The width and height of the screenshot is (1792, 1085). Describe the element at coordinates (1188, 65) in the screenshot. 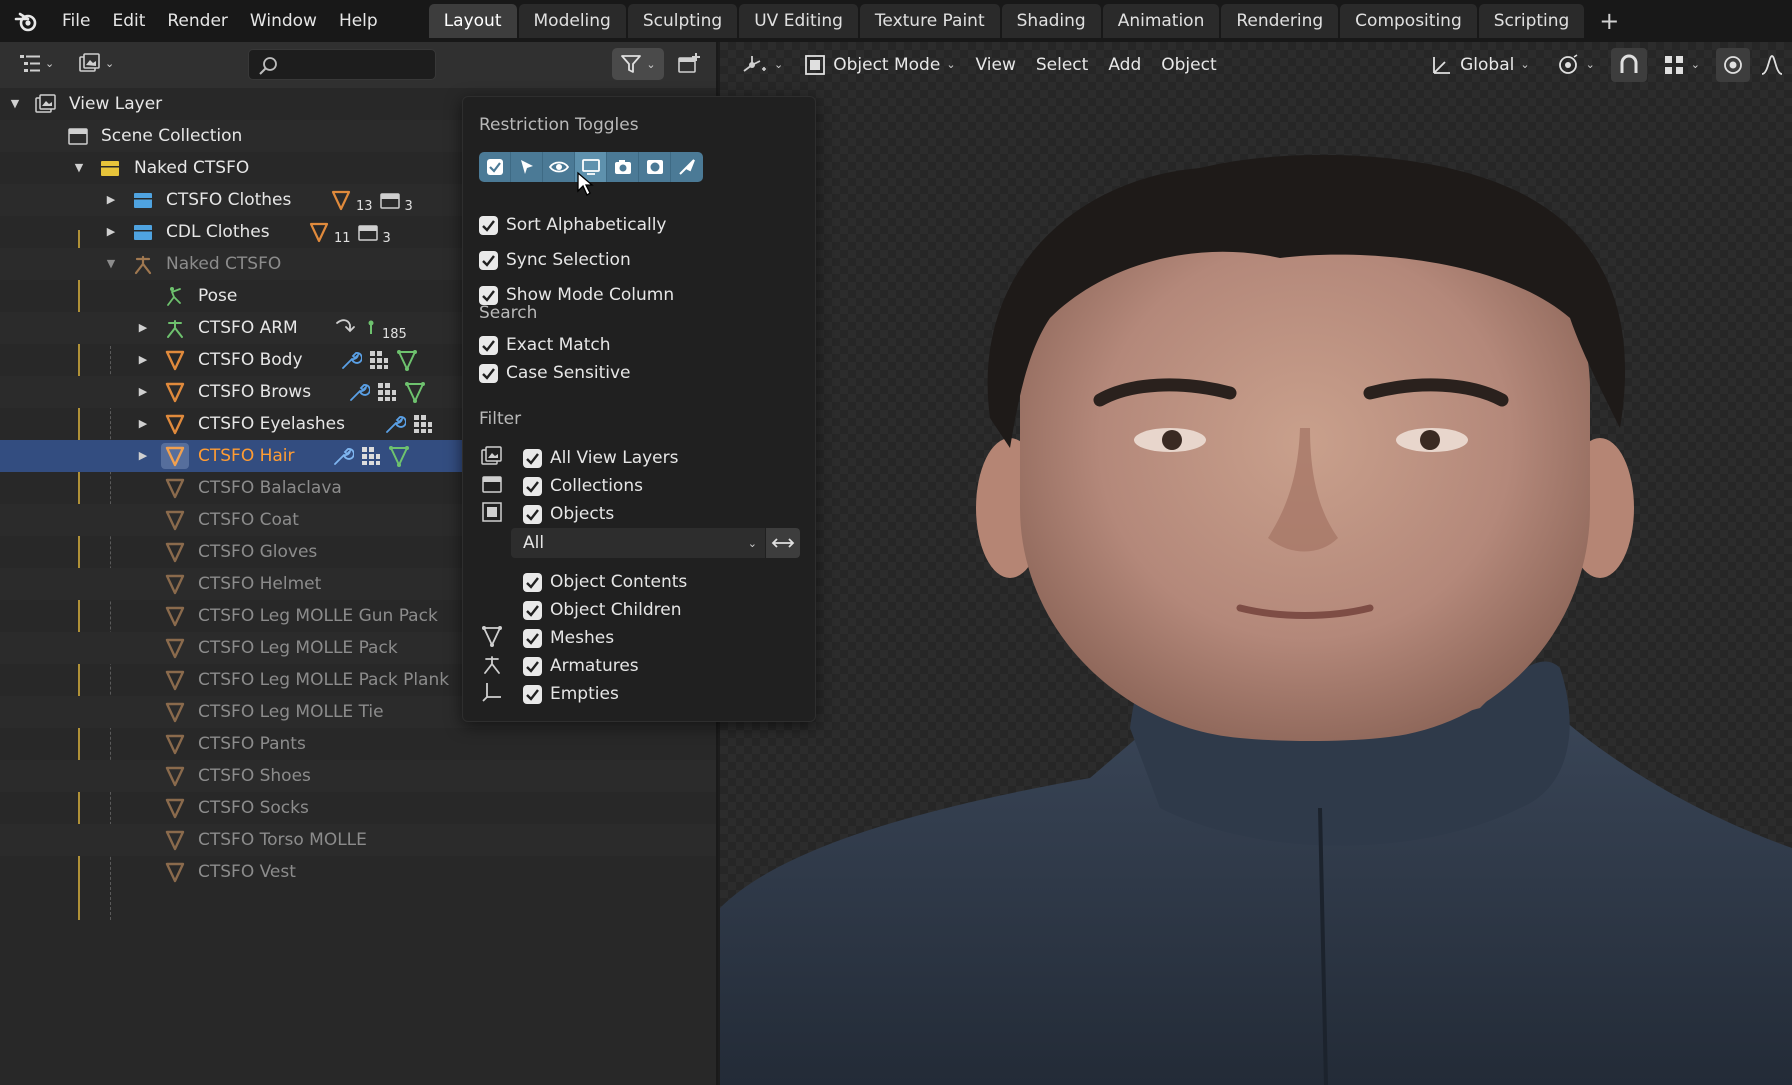

I see `menu-object: Object` at that location.